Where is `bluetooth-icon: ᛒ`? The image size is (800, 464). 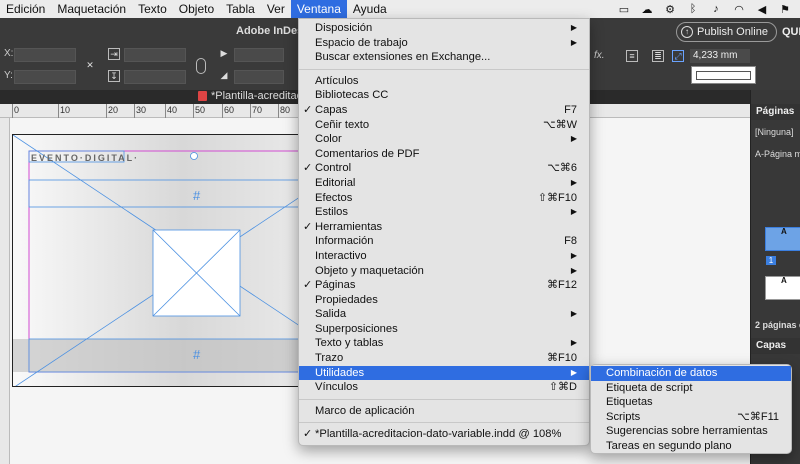
bluetooth-icon: ᛒ is located at coordinates (693, 9).